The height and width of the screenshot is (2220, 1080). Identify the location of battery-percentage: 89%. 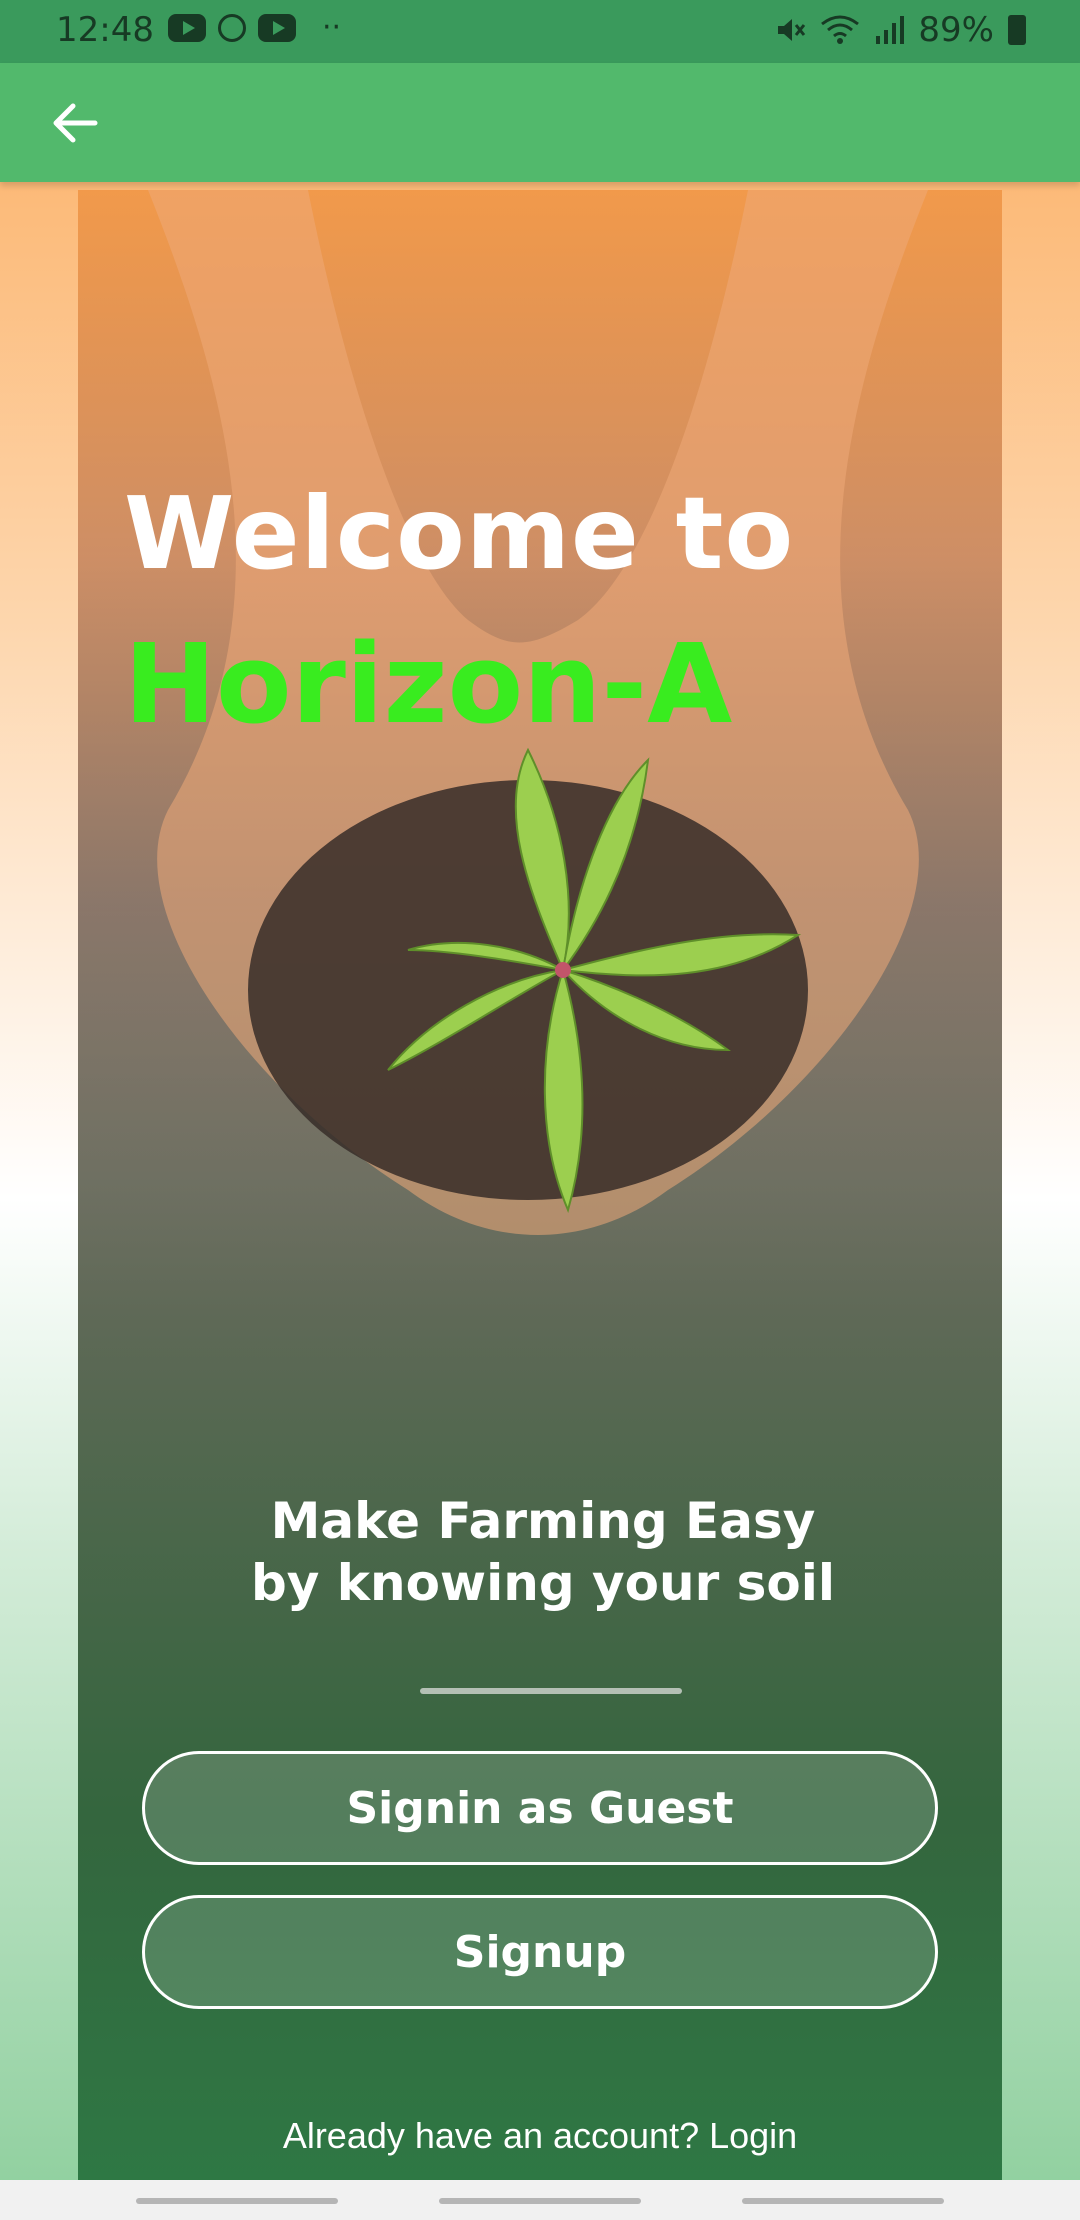
(956, 30).